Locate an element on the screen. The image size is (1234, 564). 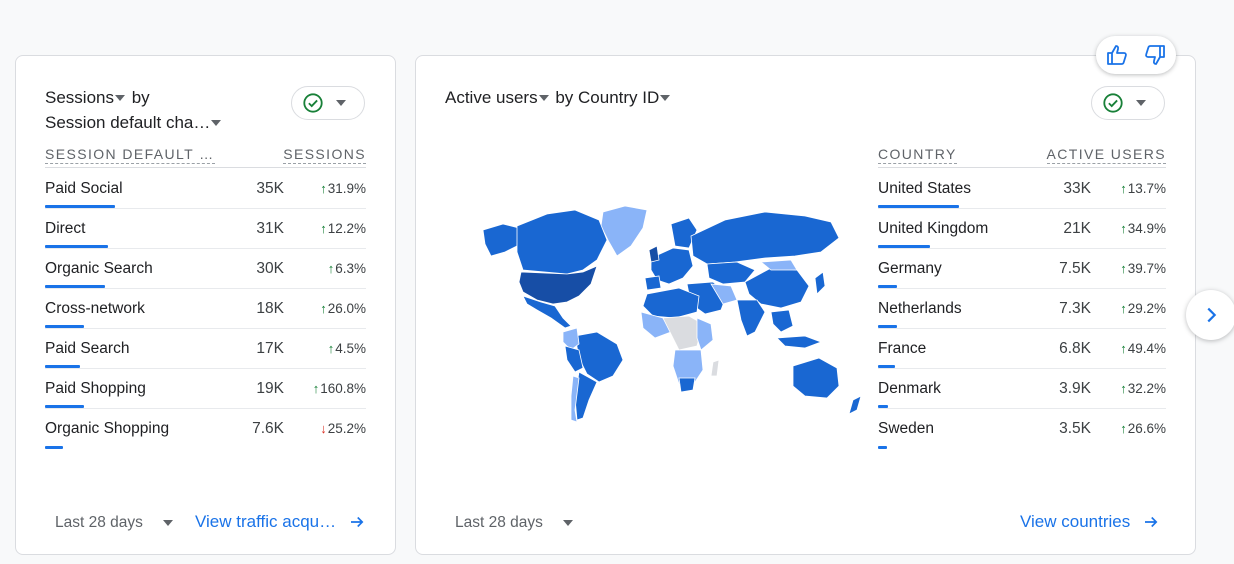
table-row: Organic Shopping 7.6K ↓25.2% is located at coordinates (205, 429).